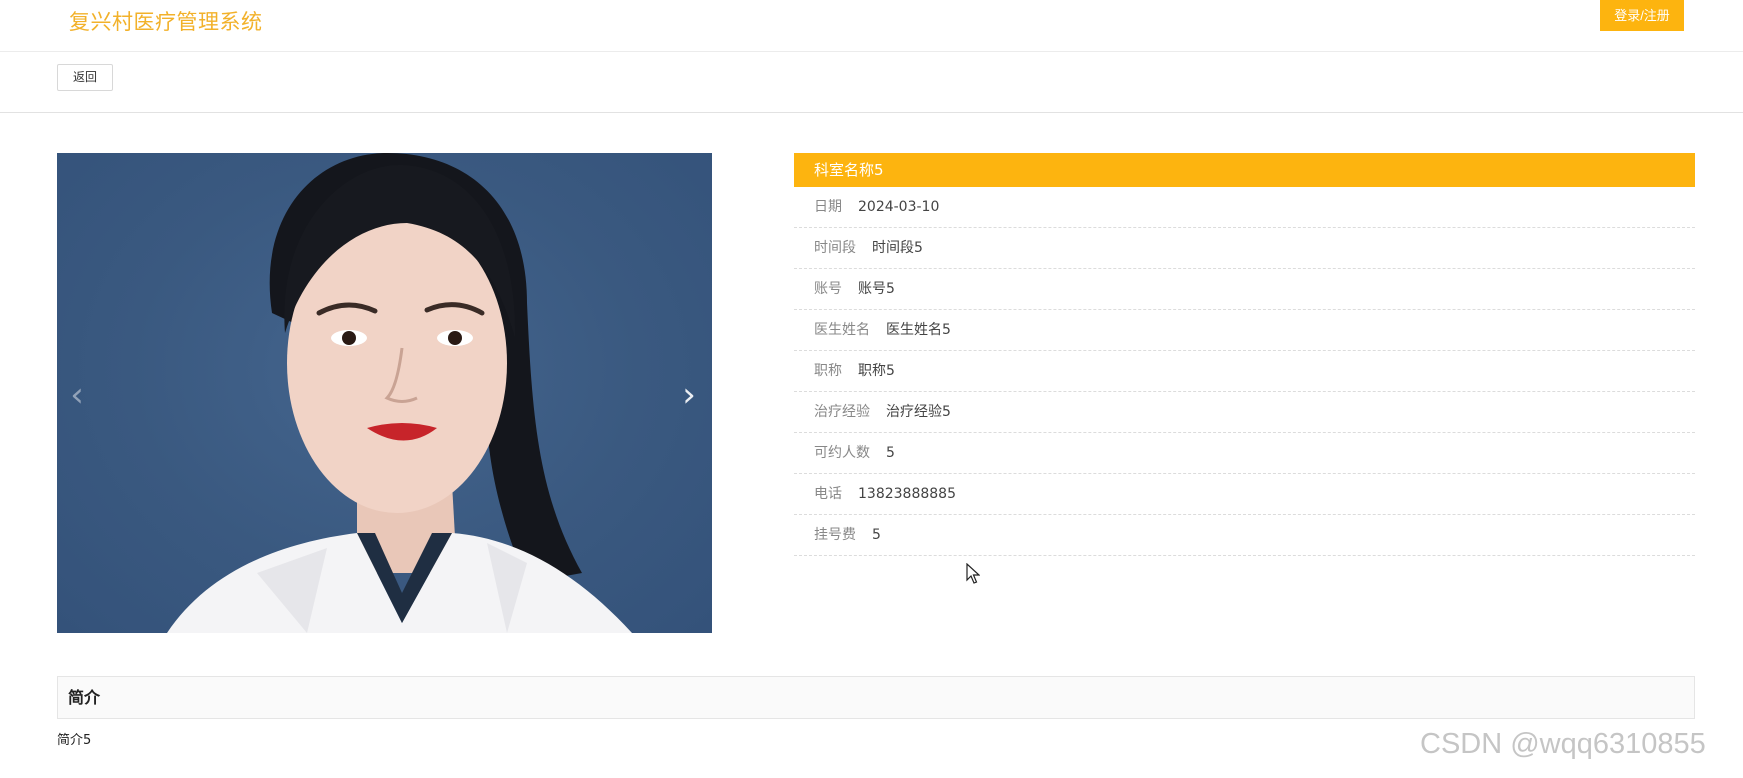 Image resolution: width=1743 pixels, height=778 pixels. What do you see at coordinates (1244, 412) in the screenshot?
I see `detail-row: 治疗经验 治疗经验5` at bounding box center [1244, 412].